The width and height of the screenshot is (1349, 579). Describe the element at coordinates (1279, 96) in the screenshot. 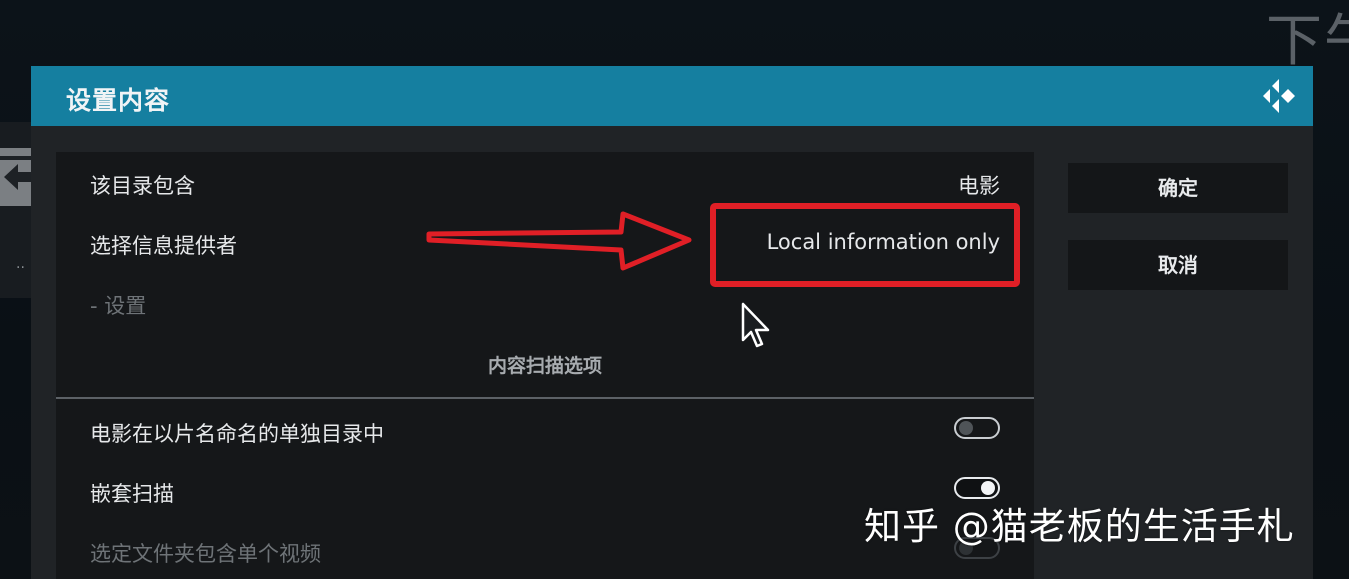

I see `kodi-logo-icon` at that location.